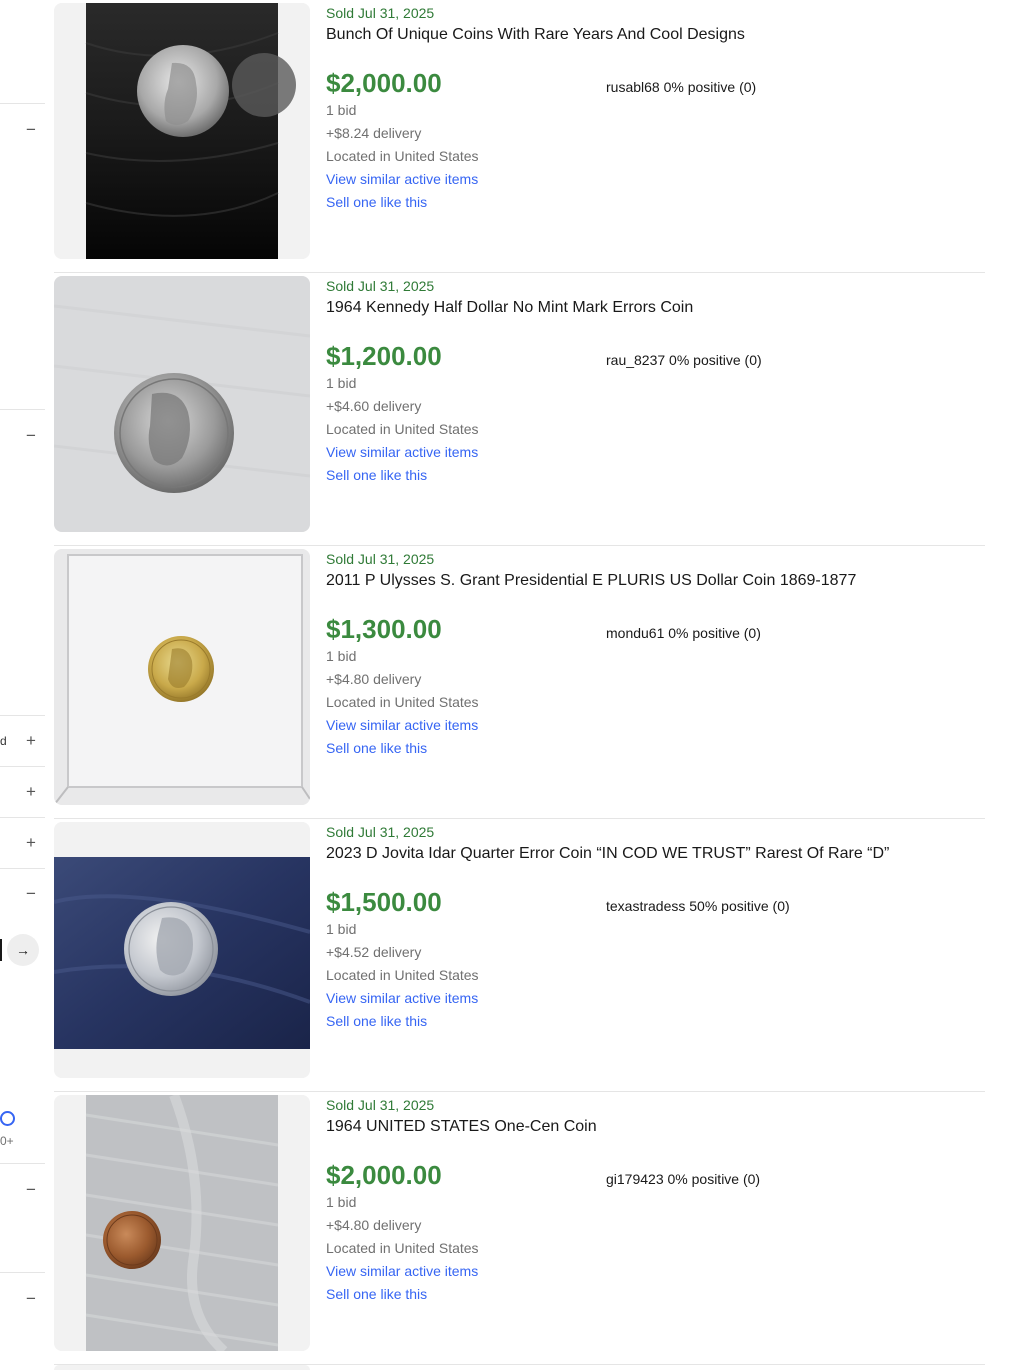 The width and height of the screenshot is (1026, 1370). What do you see at coordinates (681, 87) in the screenshot?
I see `seller-info: rusabl68 0% positive (0)` at bounding box center [681, 87].